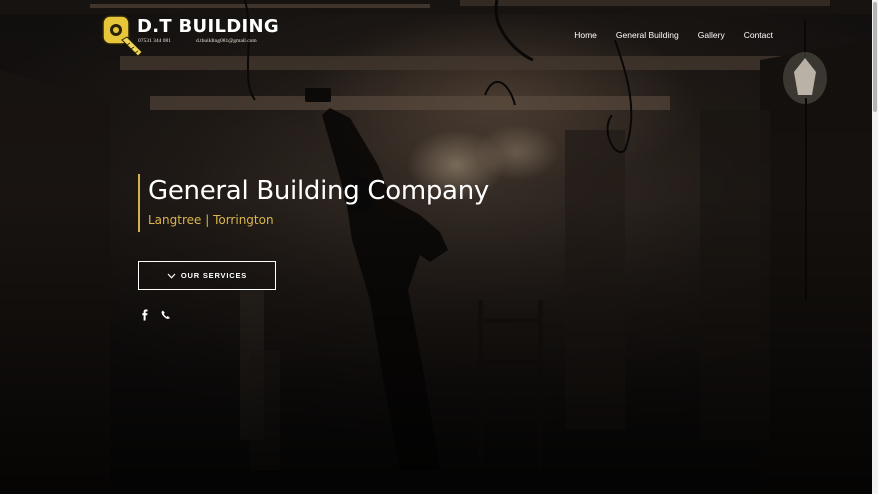 This screenshot has height=494, width=878. I want to click on logo-phone: 07531 344 081, so click(154, 41).